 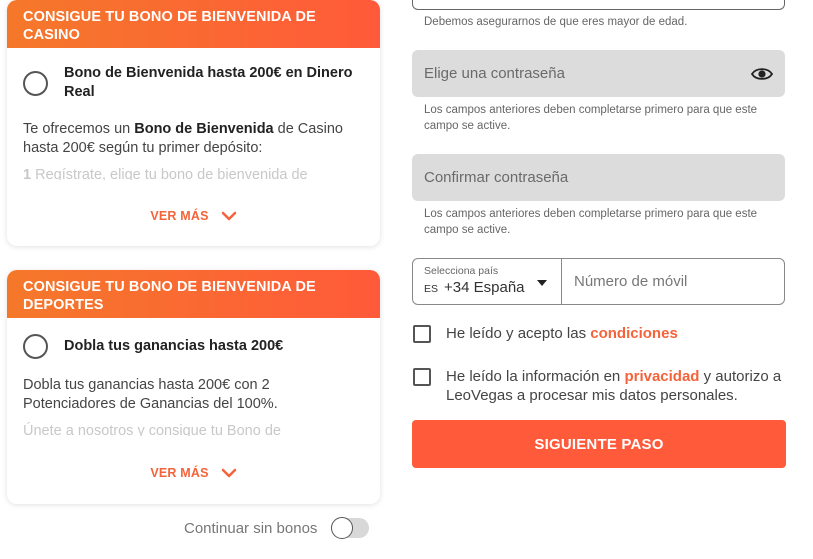 What do you see at coordinates (562, 333) in the screenshot?
I see `terms-text: He leído y acepto las condiciones` at bounding box center [562, 333].